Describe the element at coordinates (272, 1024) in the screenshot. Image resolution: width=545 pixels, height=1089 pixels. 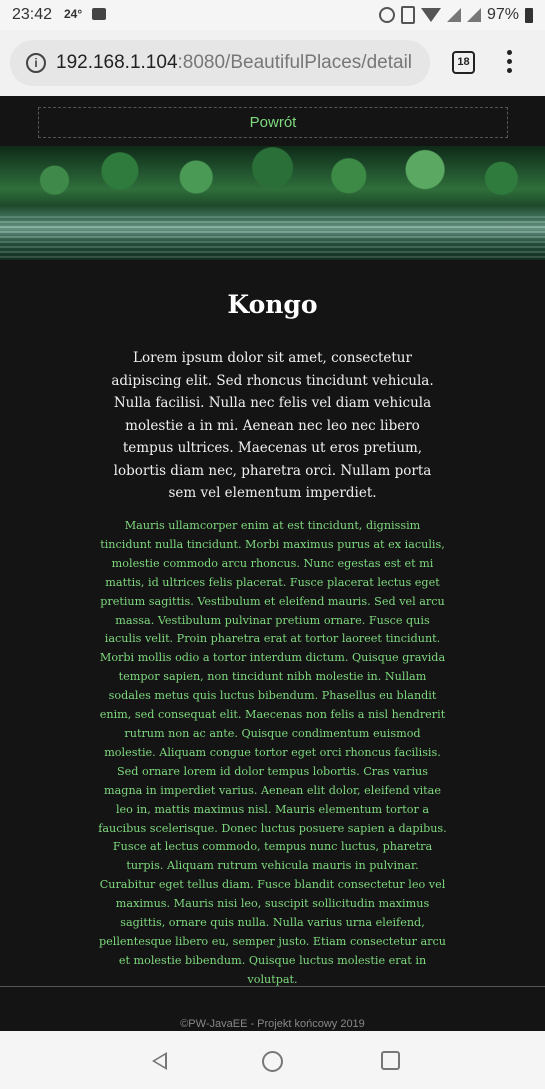
I see `footer-text: ©PW-JavaEE - Projekt końcowy 2019` at that location.